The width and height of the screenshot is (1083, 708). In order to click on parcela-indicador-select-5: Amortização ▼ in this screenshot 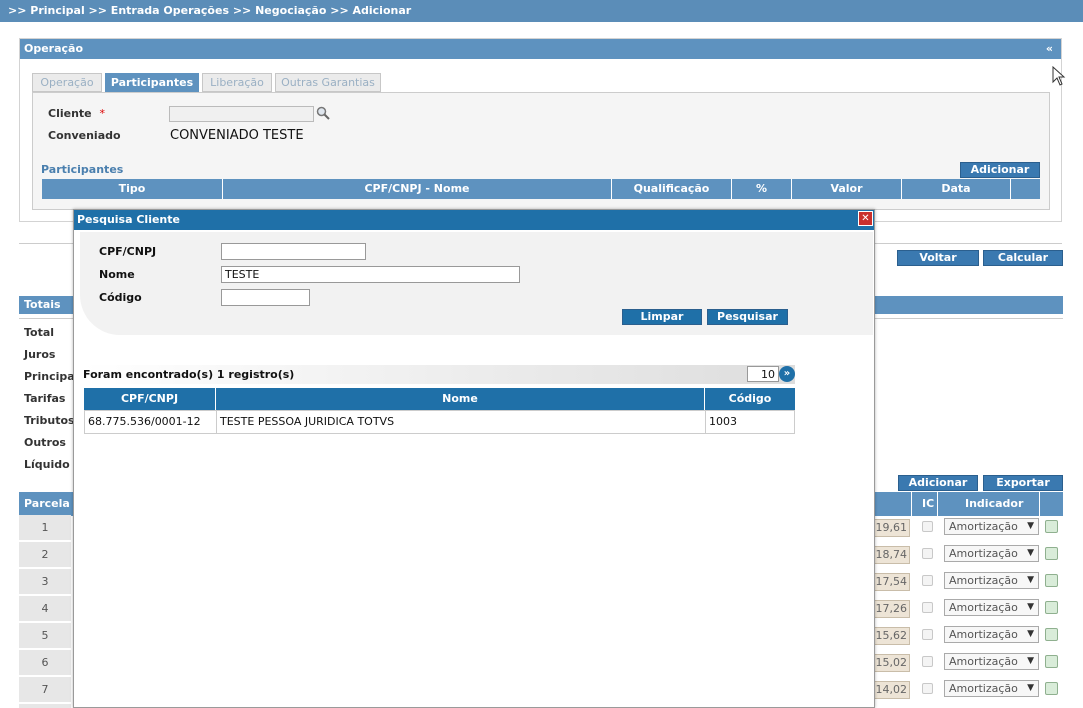, I will do `click(991, 634)`.